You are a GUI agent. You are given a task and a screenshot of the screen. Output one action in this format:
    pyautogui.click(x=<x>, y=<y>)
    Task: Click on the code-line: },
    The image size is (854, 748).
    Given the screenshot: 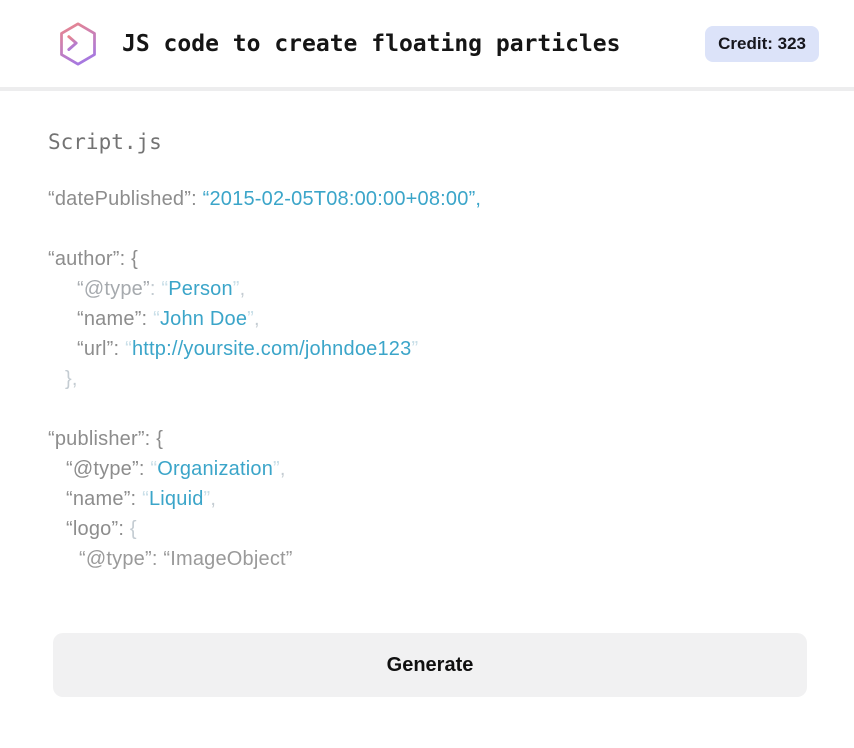 What is the action you would take?
    pyautogui.click(x=71, y=379)
    